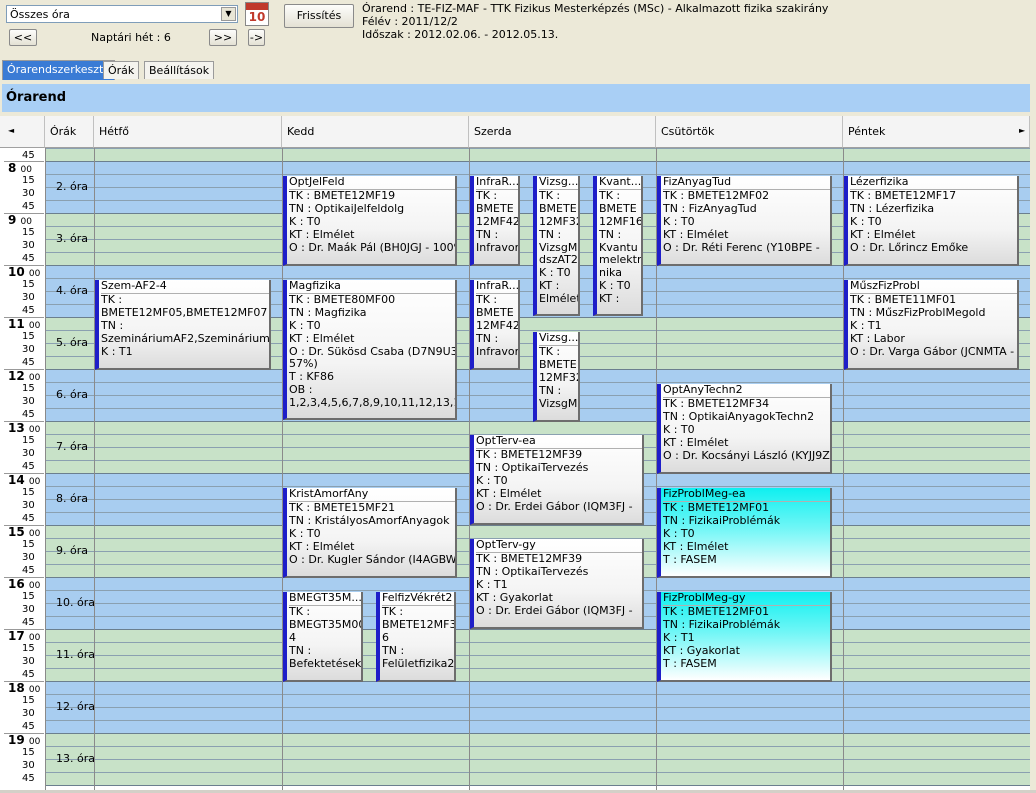  I want to click on event-card-infra2: InfraR... TK : BMETE 12MF42 TN : Infravor, so click(495, 325).